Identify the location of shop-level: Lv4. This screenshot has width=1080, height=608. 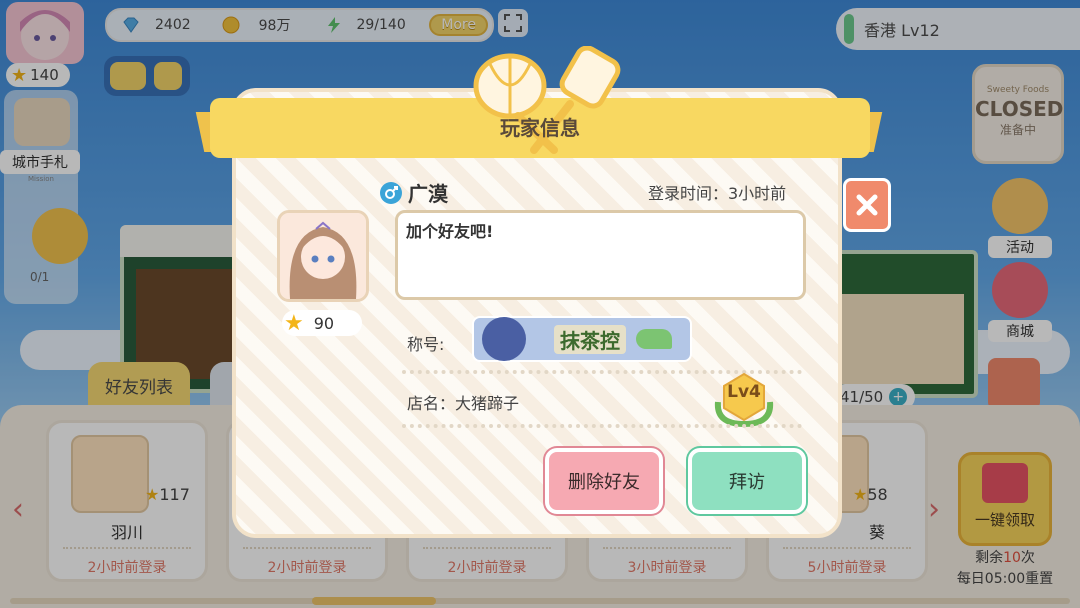
(744, 392).